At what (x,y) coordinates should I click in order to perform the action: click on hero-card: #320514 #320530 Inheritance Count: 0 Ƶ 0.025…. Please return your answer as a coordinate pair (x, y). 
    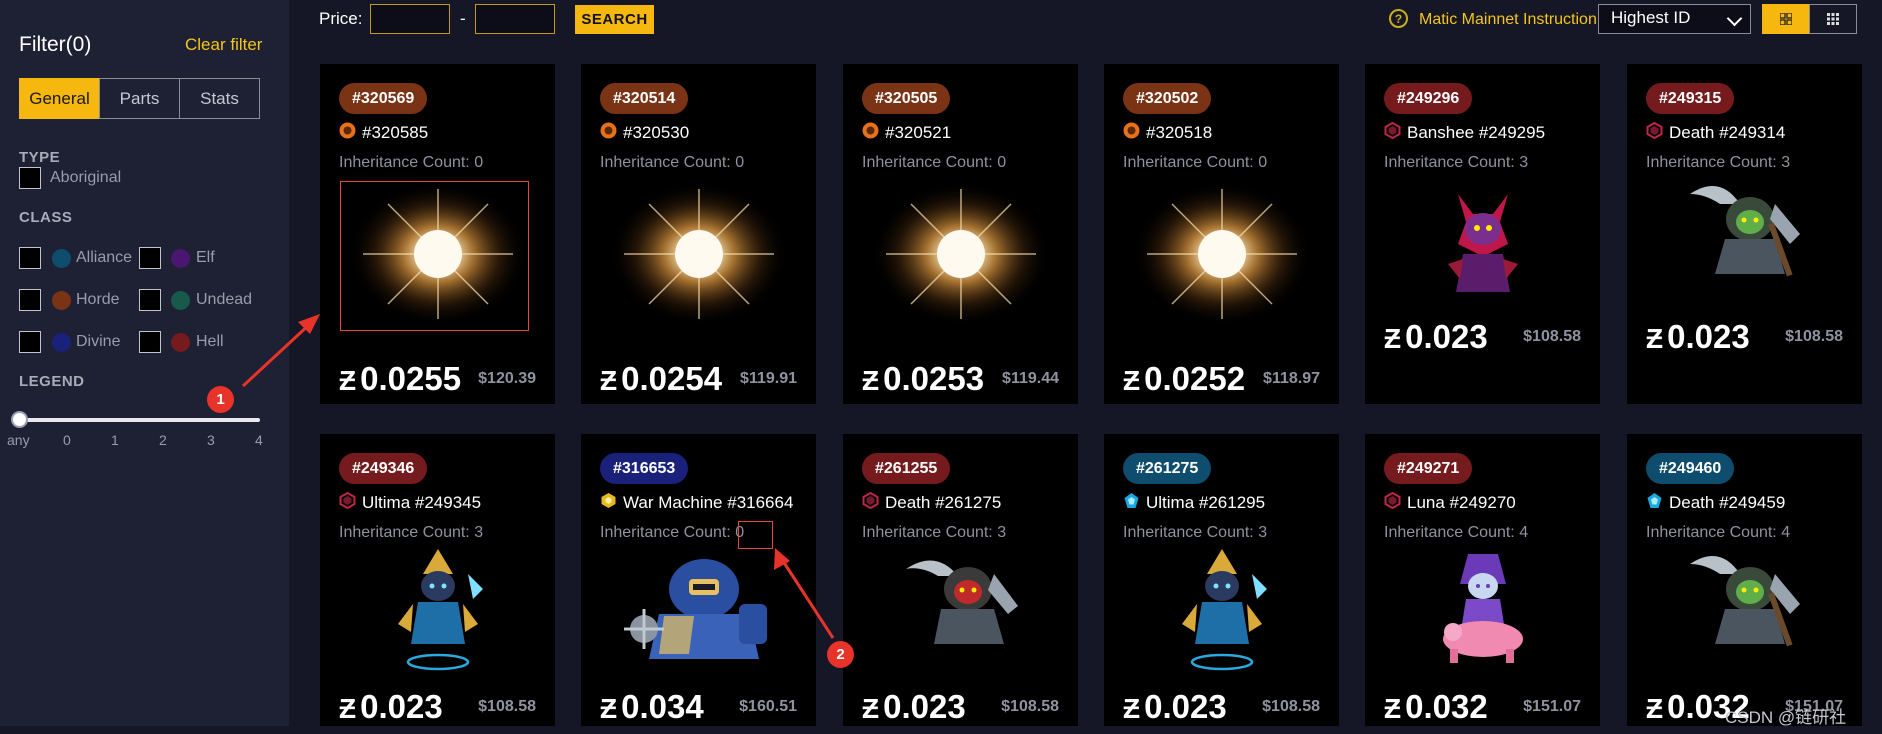
    Looking at the image, I should click on (698, 234).